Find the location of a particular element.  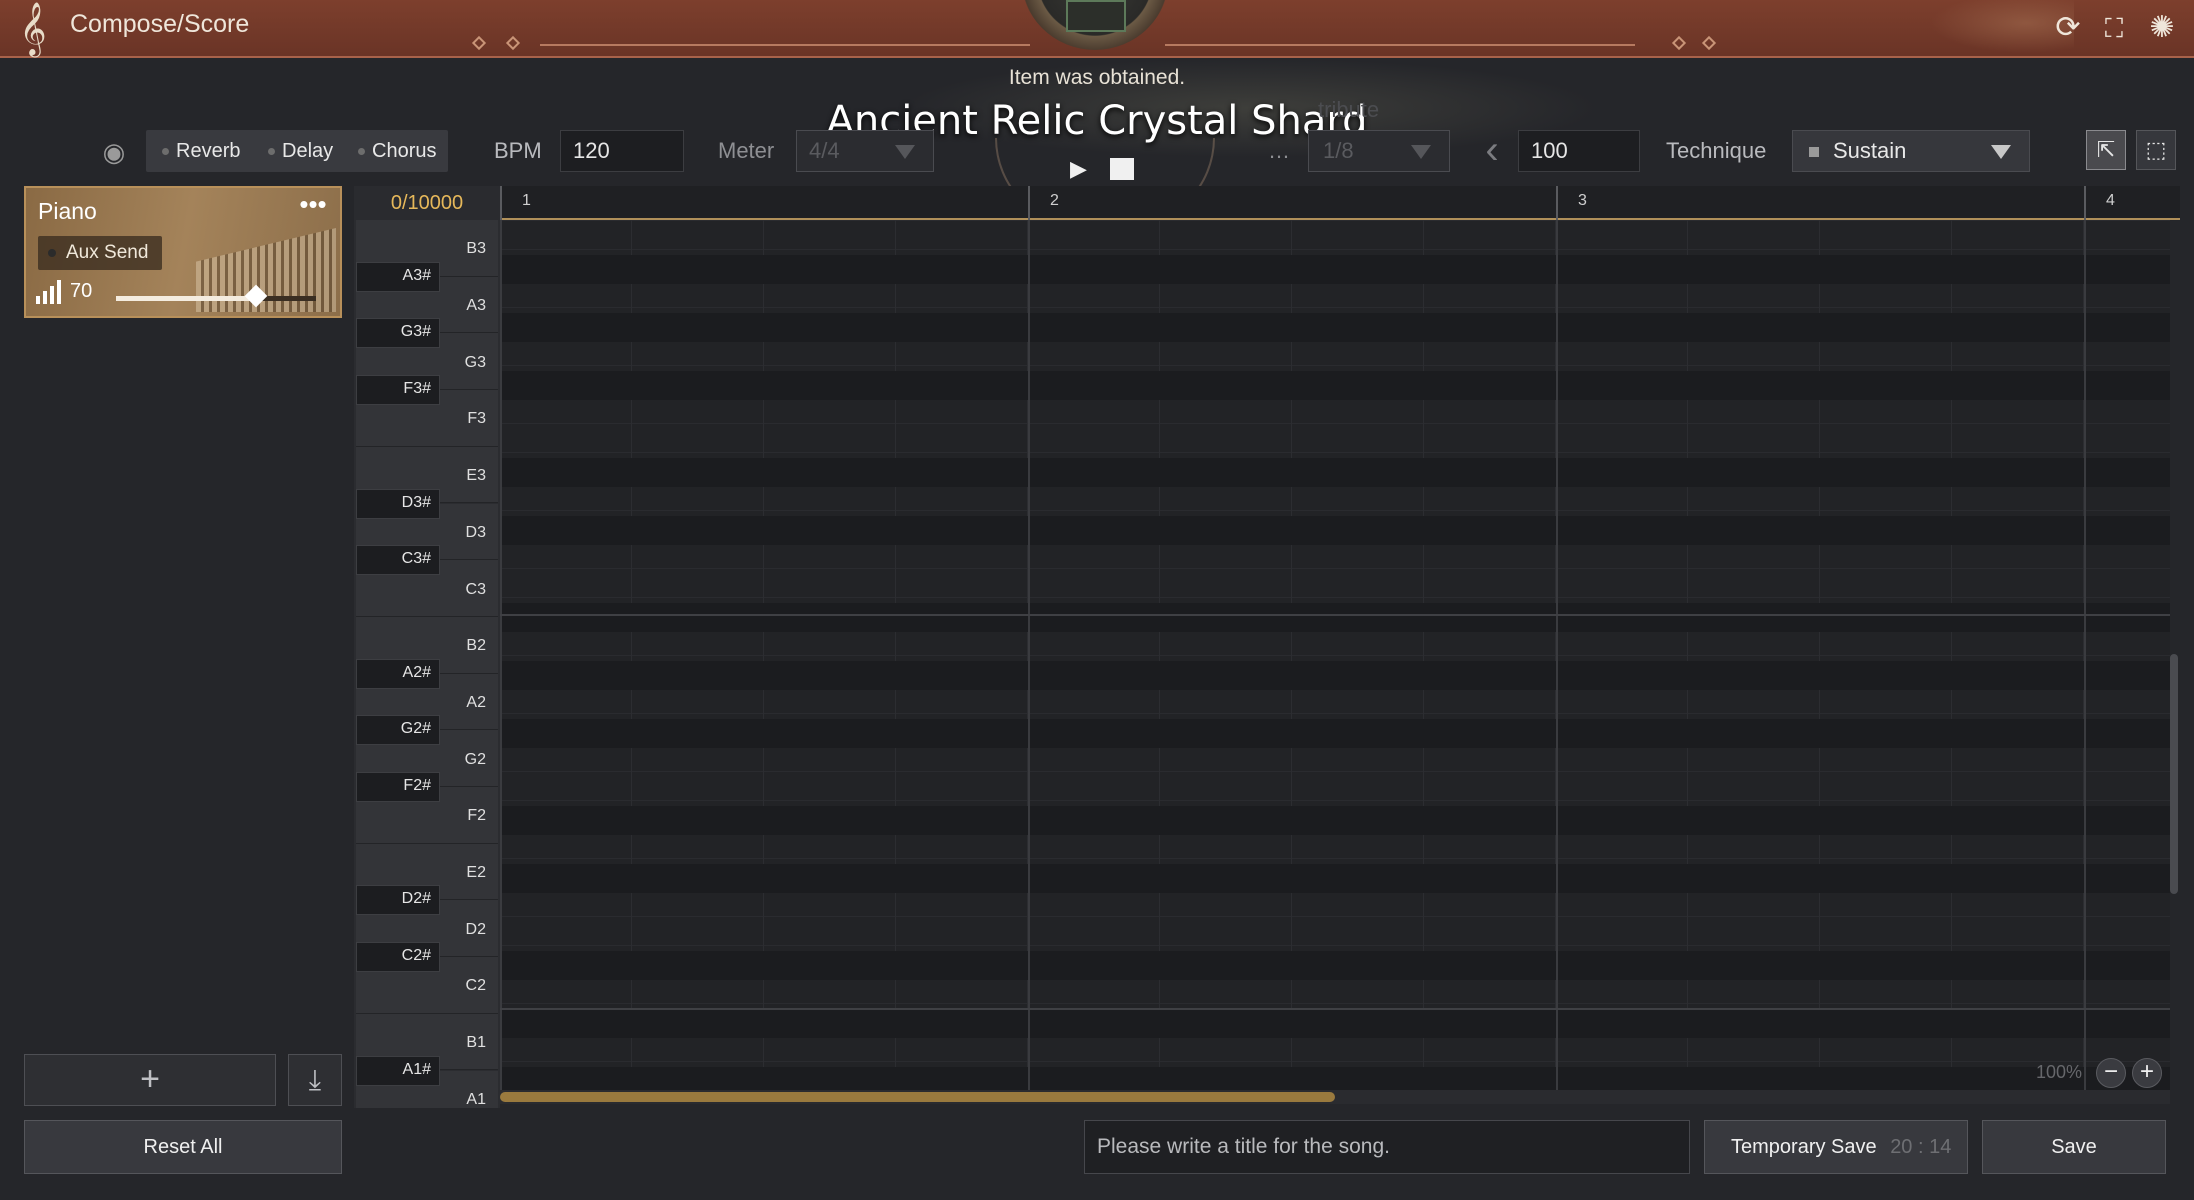

timeline-ruler: 0/10000 1 2 3 4 is located at coordinates (1267, 203).